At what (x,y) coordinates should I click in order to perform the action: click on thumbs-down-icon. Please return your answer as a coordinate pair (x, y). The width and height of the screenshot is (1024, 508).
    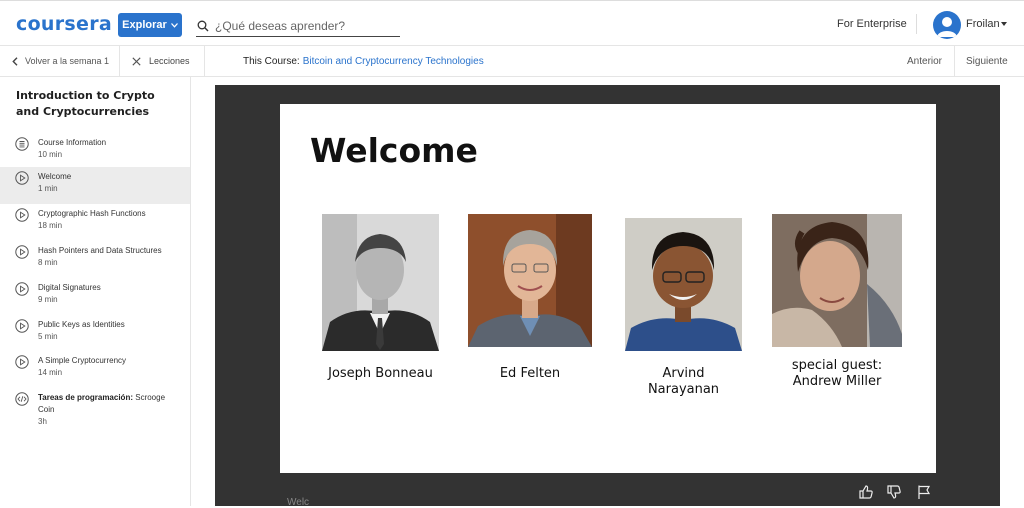
    Looking at the image, I should click on (894, 492).